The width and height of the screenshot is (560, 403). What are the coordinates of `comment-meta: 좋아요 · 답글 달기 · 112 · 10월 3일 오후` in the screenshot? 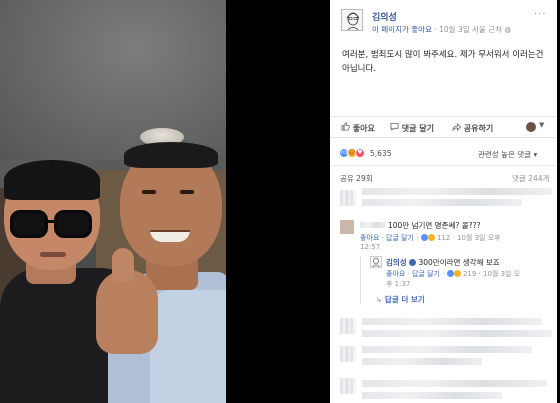 It's located at (430, 238).